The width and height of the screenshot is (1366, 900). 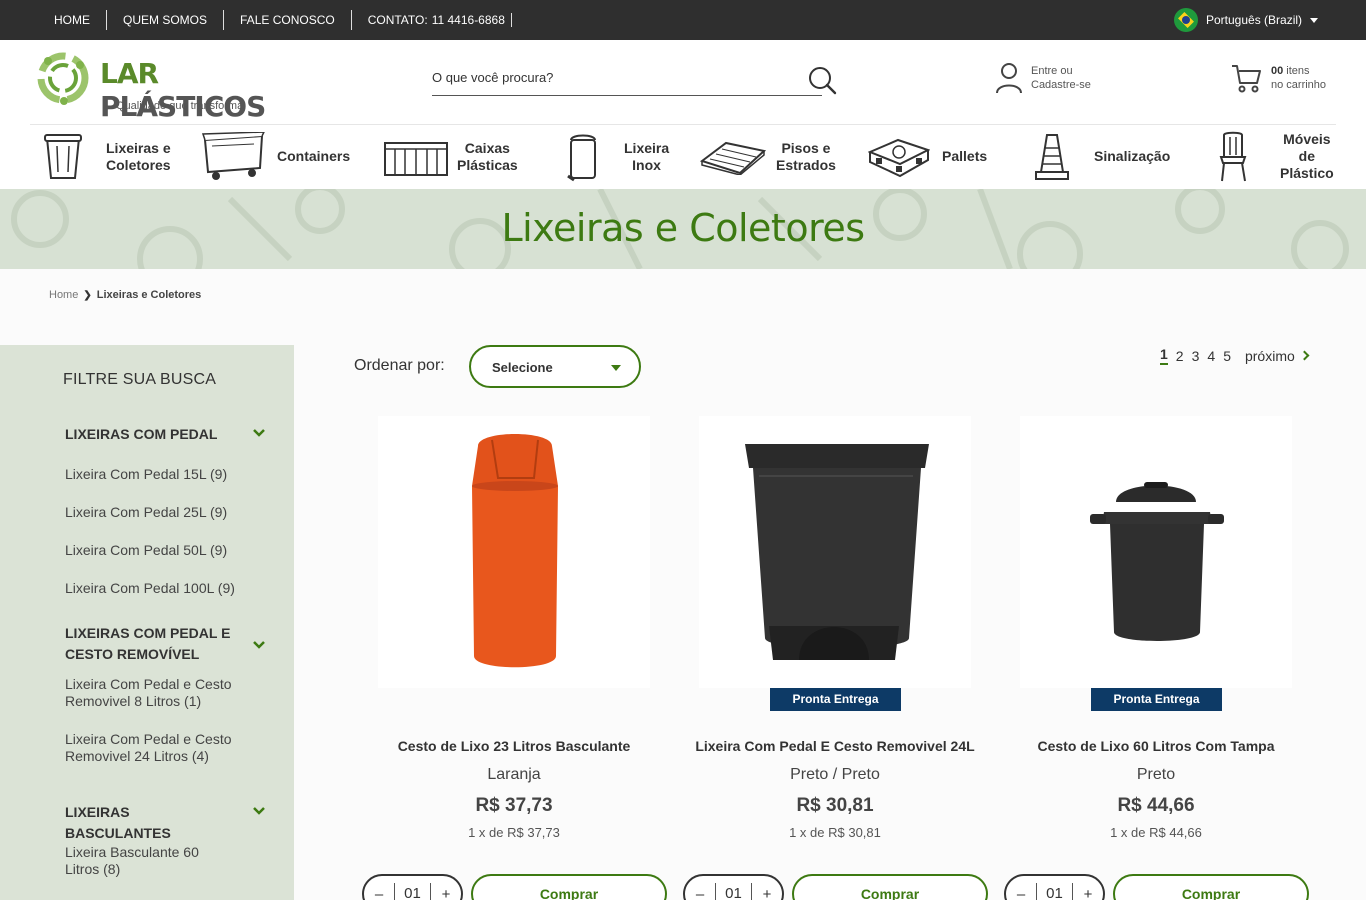 I want to click on page-link-2: 2, so click(x=1180, y=356).